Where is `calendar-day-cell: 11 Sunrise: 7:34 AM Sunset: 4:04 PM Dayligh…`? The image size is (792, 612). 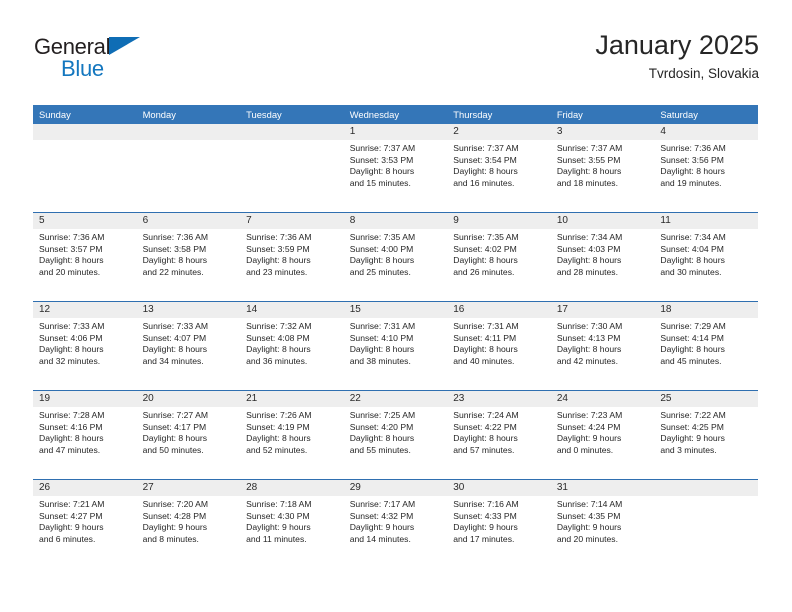
calendar-day-cell: 11 Sunrise: 7:34 AM Sunset: 4:04 PM Dayligh… is located at coordinates (706, 257).